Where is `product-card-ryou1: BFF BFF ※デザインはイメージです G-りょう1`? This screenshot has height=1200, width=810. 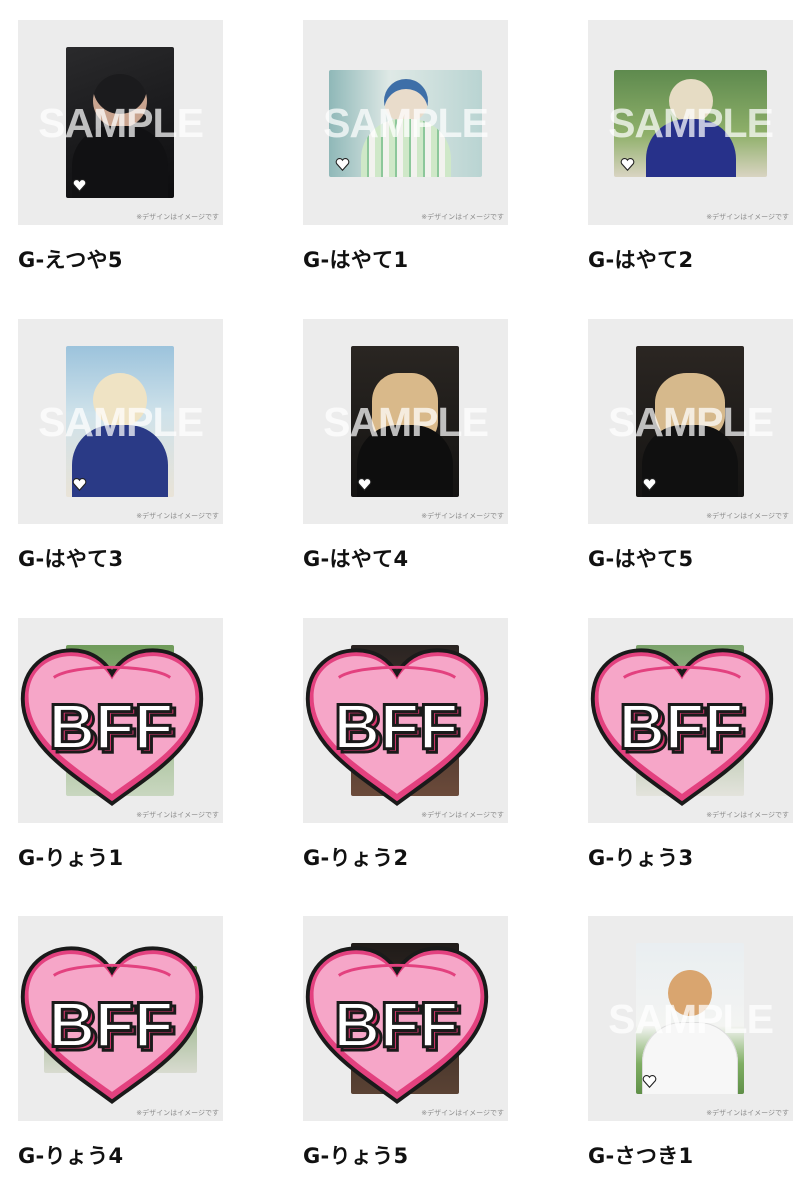
product-card-ryou1: BFF BFF ※デザインはイメージです G-りょう1 is located at coordinates (120, 744).